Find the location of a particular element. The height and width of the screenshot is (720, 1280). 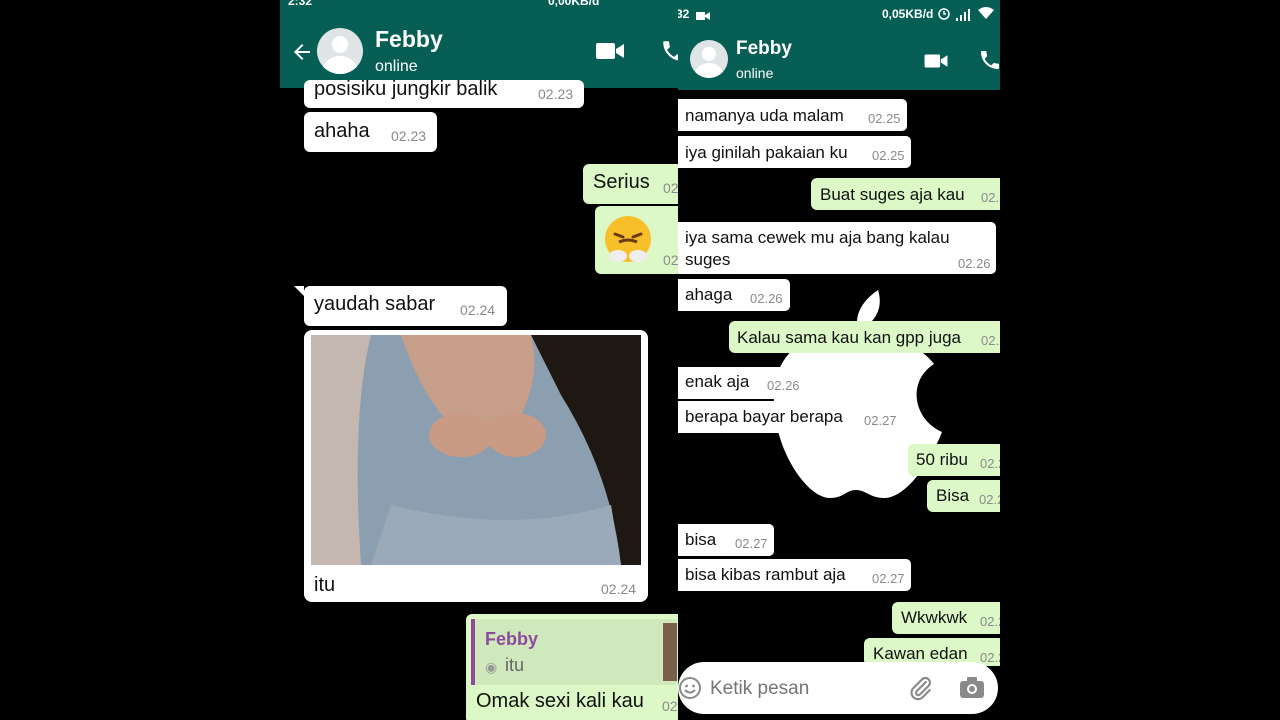

bubble-tail is located at coordinates (299, 291).